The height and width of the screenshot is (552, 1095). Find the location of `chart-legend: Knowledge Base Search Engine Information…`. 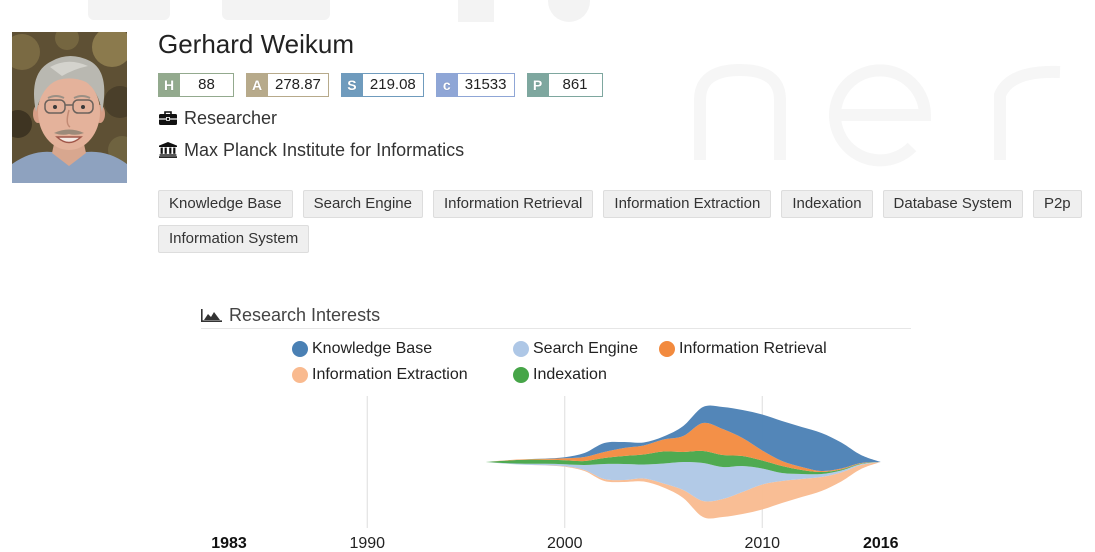

chart-legend: Knowledge Base Search Engine Information… is located at coordinates (559, 362).